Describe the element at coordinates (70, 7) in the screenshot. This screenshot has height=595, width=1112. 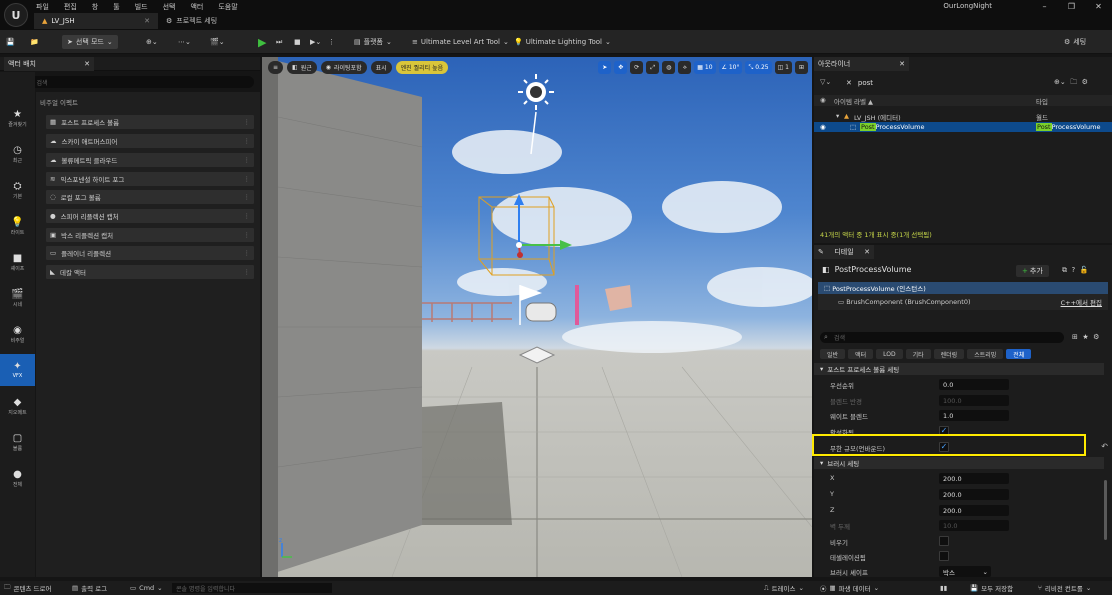
I see `menu-edit: 편집` at that location.